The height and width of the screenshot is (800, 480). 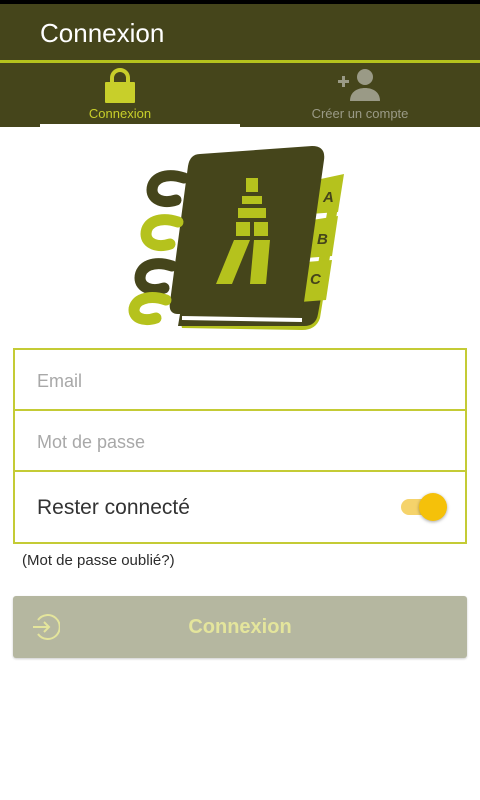 I want to click on add-user-icon, so click(x=360, y=85).